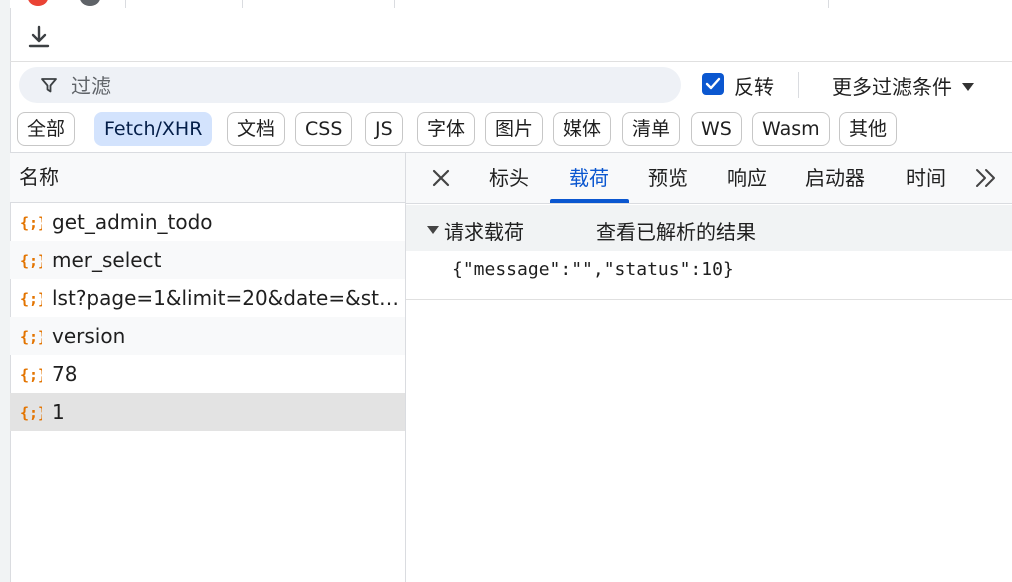 The width and height of the screenshot is (1012, 582). What do you see at coordinates (321, 86) in the screenshot?
I see `filter-input` at bounding box center [321, 86].